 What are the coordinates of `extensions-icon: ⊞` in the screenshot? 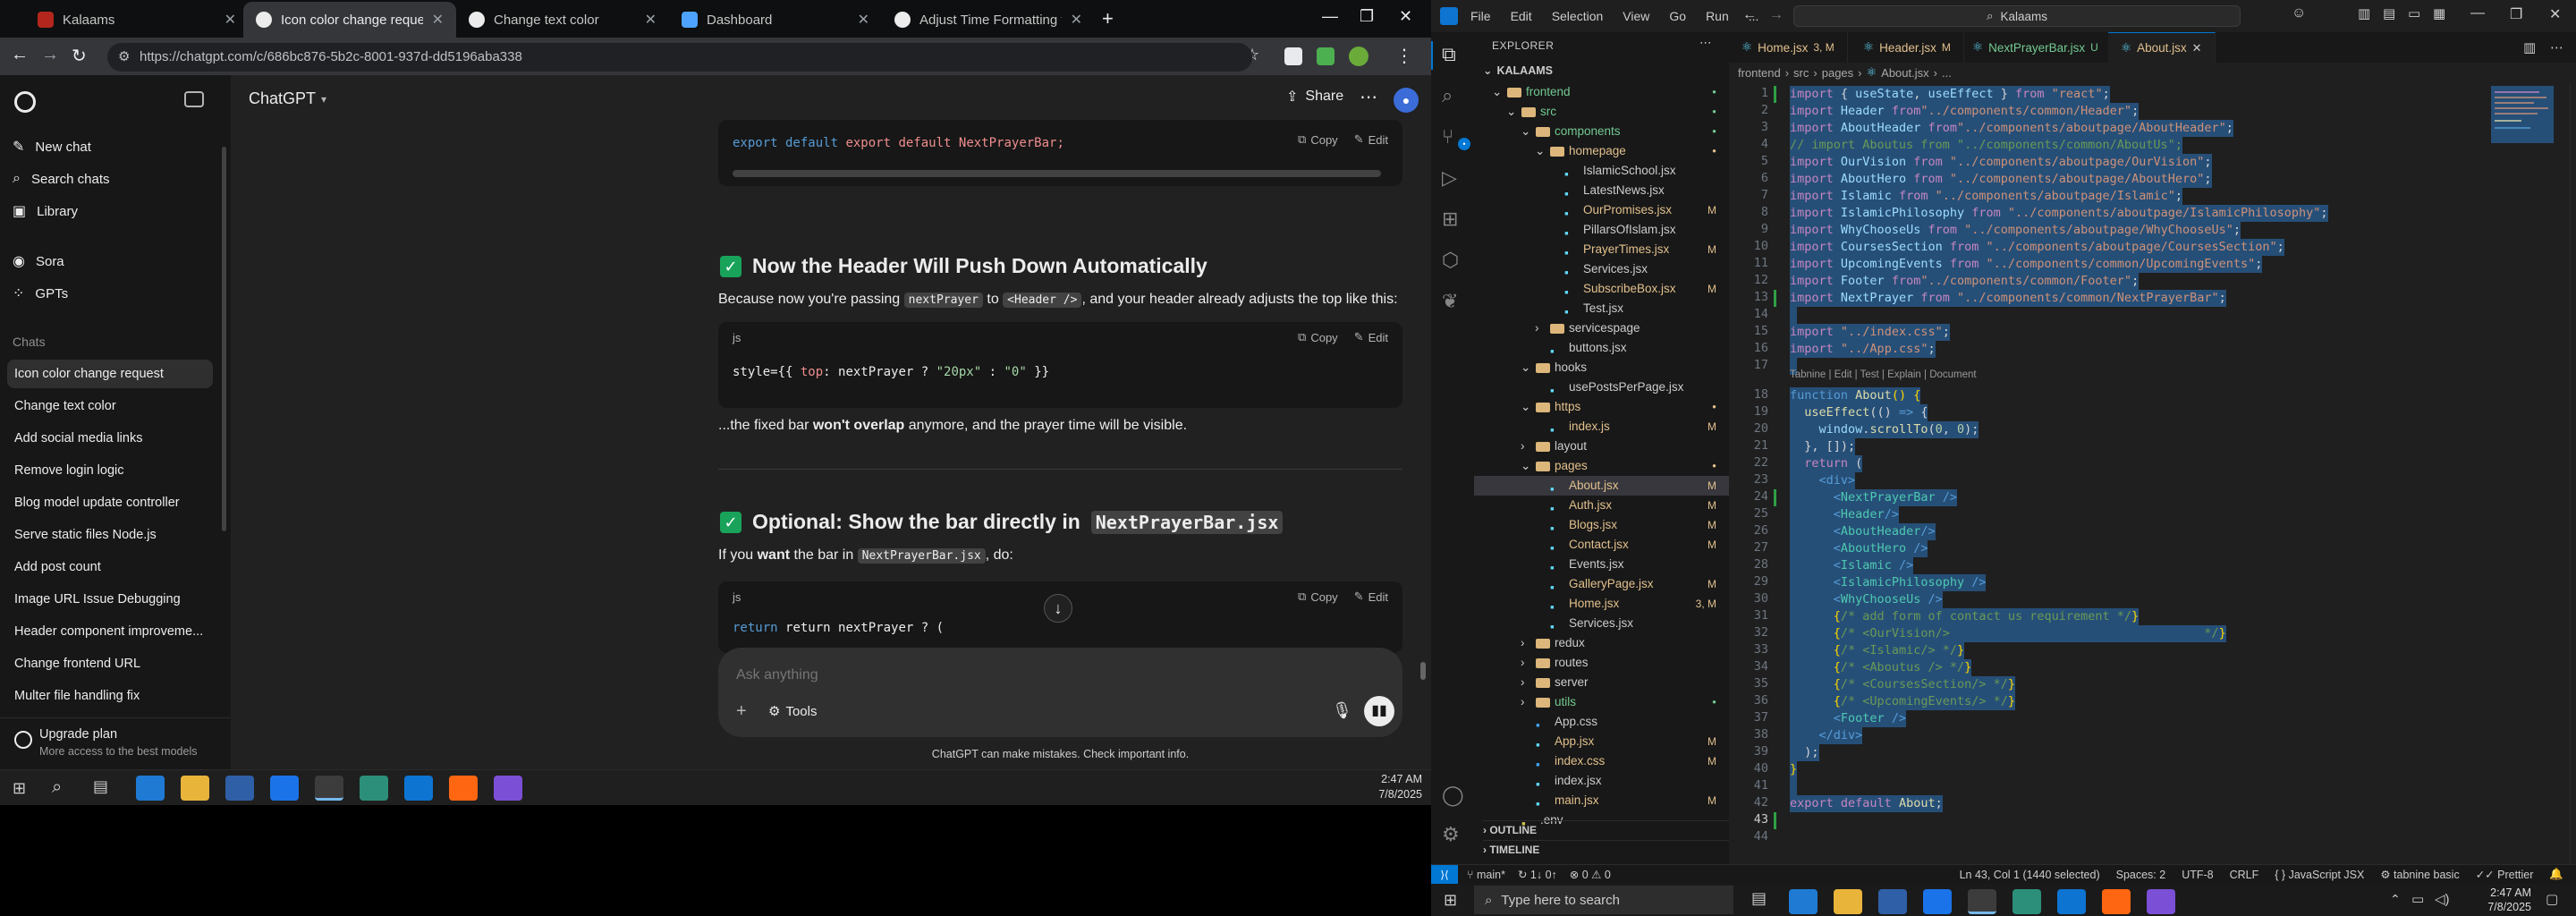 It's located at (1450, 219).